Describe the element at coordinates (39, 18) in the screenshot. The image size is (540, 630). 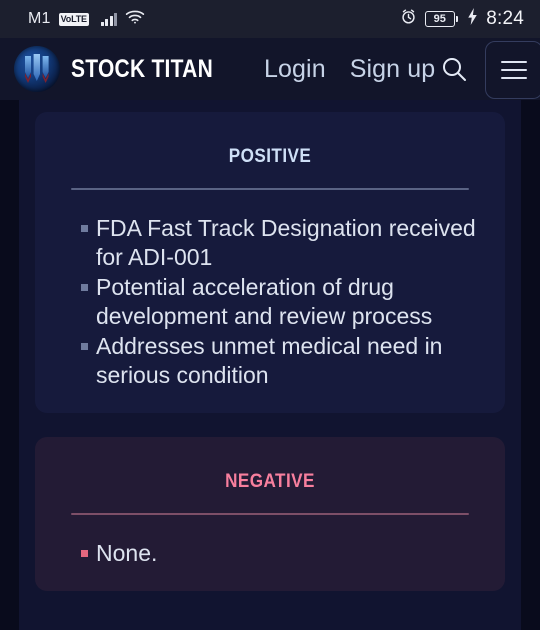
I see `carrier-label: M1` at that location.